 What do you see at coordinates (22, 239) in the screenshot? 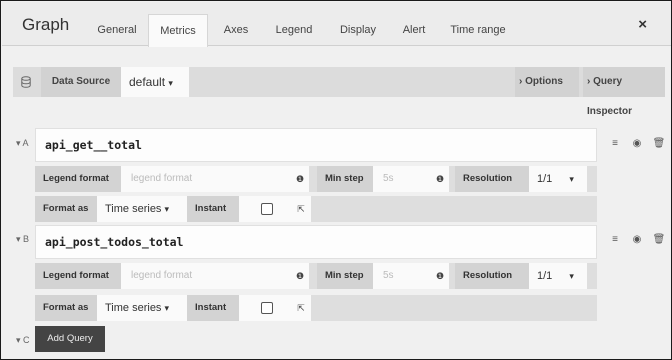
I see `query-b-toggle: ▾ B` at bounding box center [22, 239].